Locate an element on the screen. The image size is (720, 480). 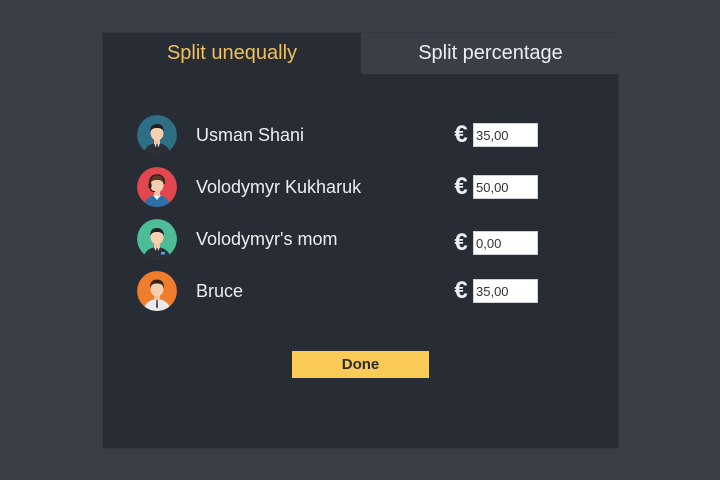
person-row: Usman Shani € is located at coordinates (342, 135).